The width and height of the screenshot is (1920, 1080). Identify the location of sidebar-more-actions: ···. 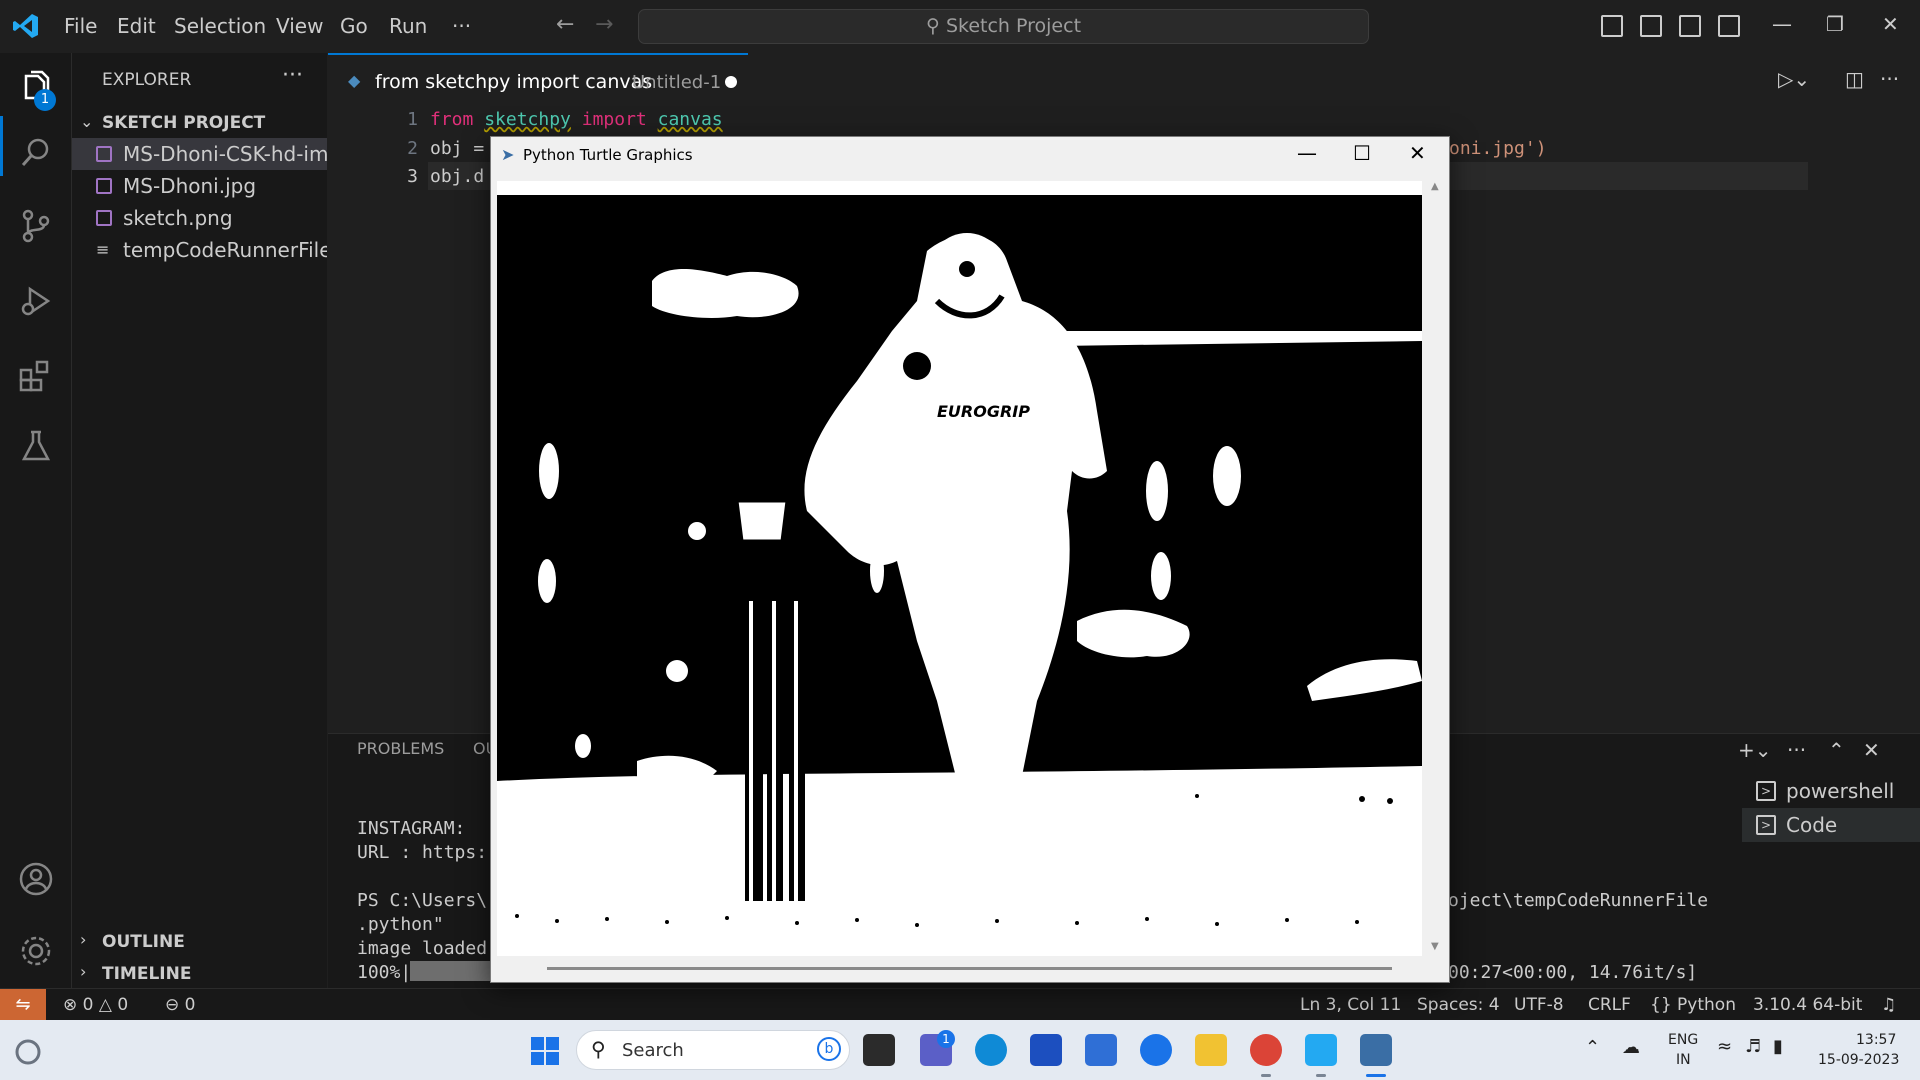
(292, 75).